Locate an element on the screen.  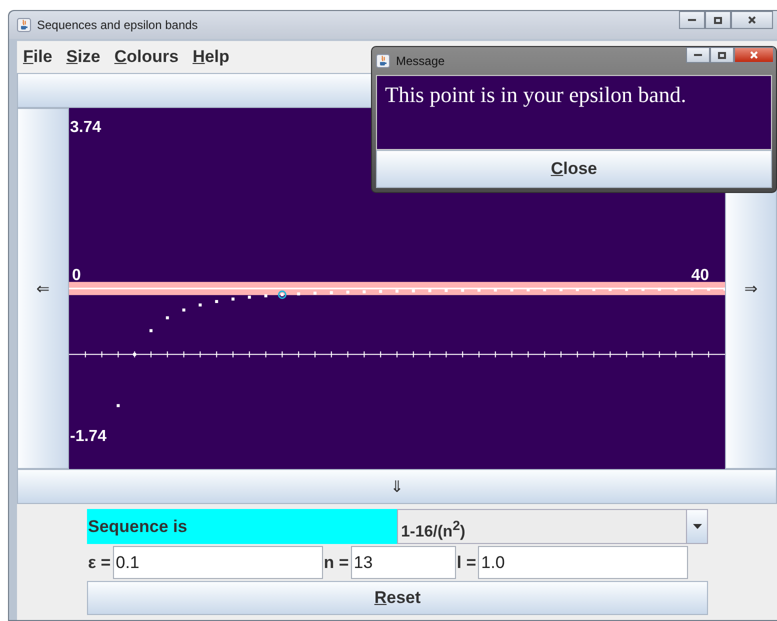
axis-label: 0 is located at coordinates (76, 275).